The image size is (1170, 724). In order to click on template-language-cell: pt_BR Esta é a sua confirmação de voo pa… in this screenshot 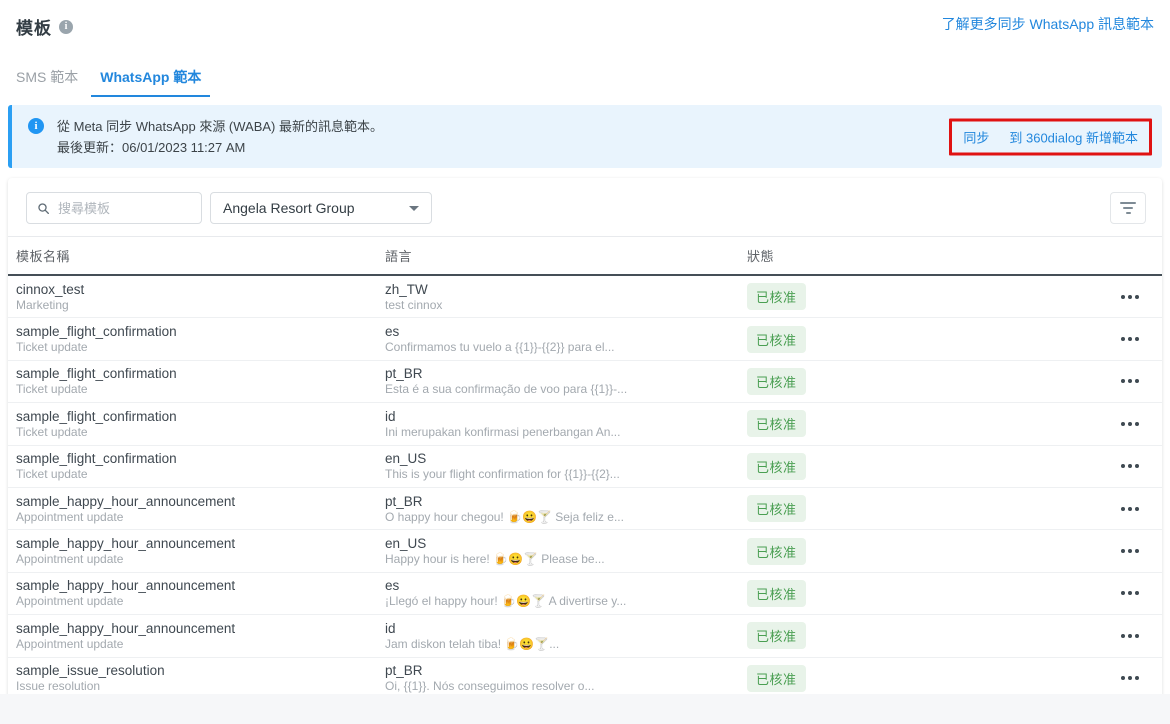, I will do `click(566, 381)`.